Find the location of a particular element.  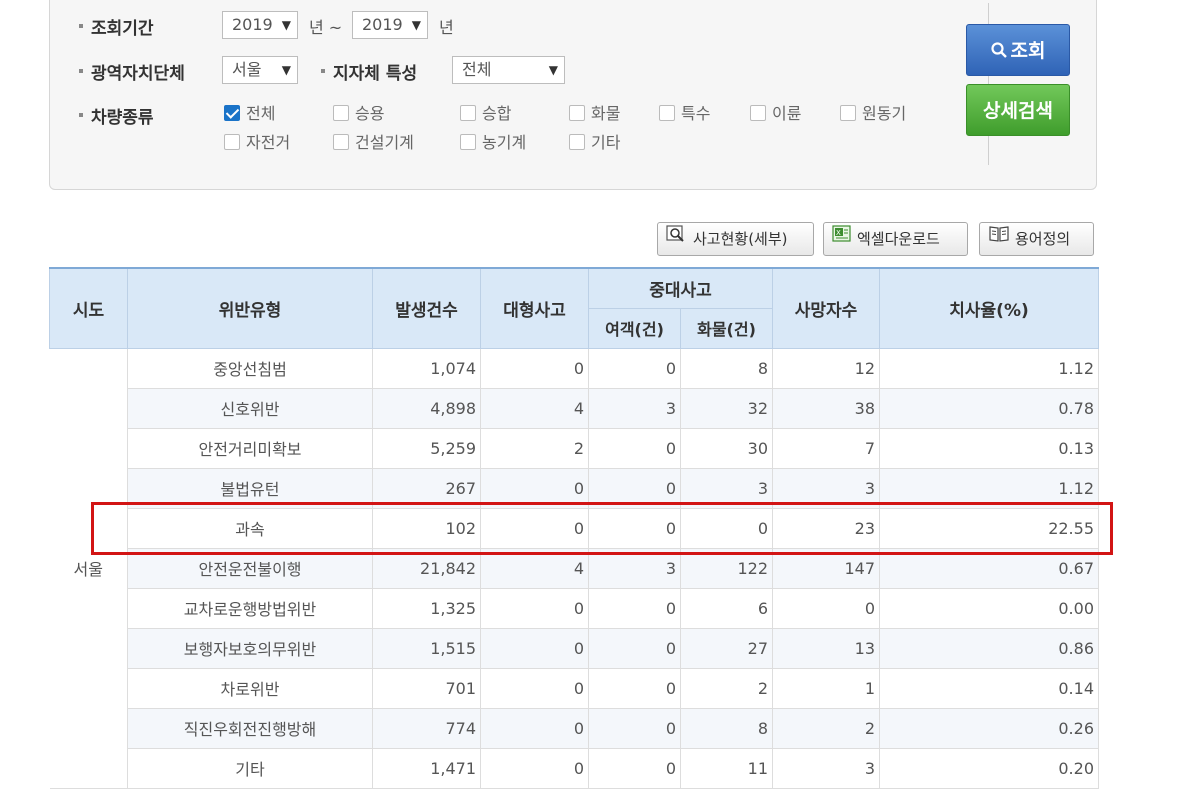

checkbox-special: 특수 is located at coordinates (684, 114).